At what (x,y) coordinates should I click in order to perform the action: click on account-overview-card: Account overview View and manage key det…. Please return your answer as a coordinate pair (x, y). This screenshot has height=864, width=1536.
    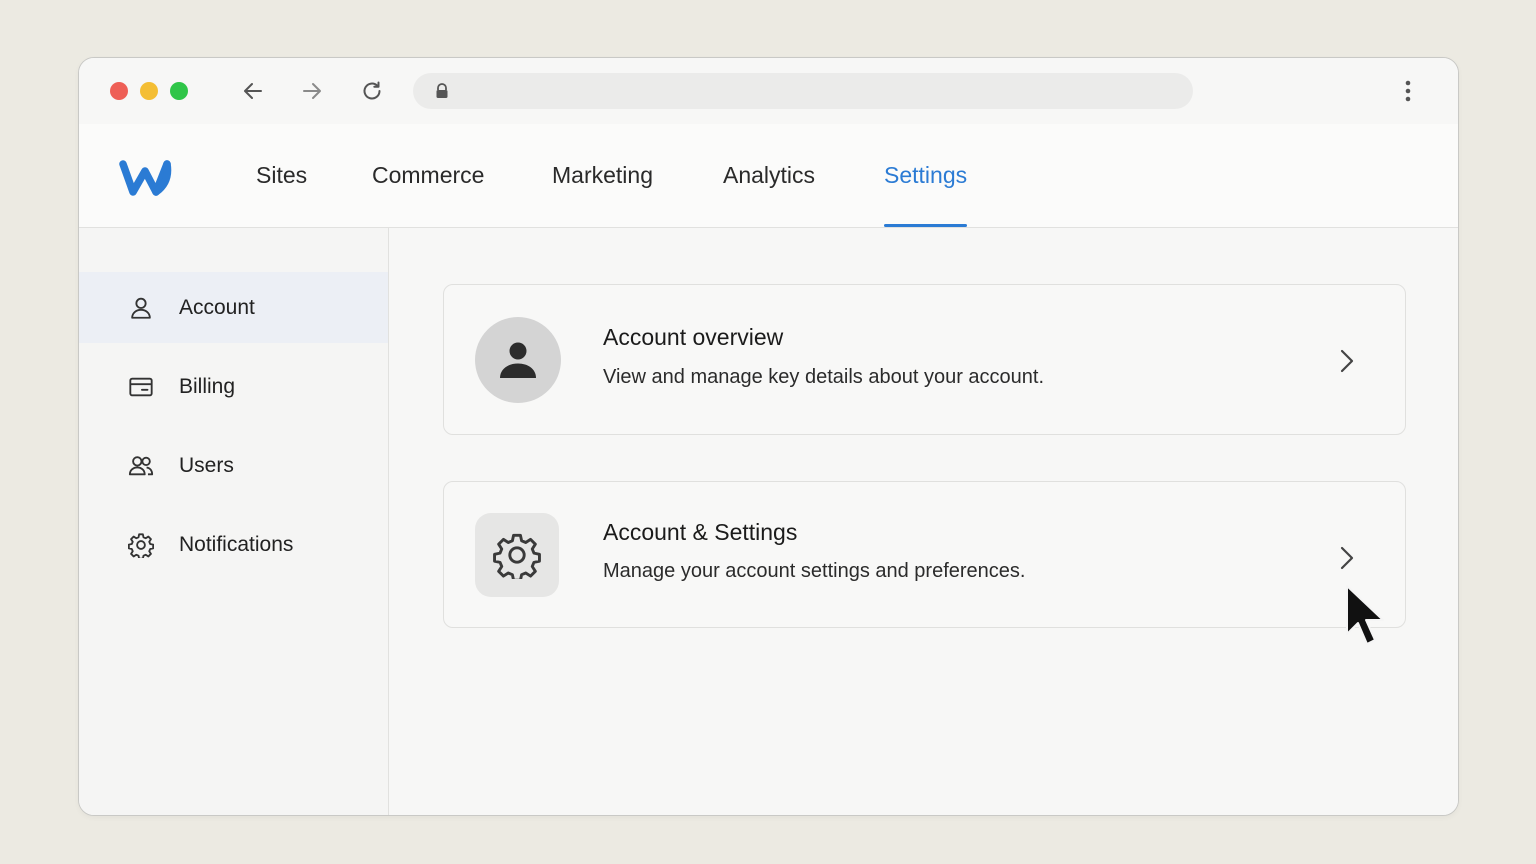
    Looking at the image, I should click on (924, 359).